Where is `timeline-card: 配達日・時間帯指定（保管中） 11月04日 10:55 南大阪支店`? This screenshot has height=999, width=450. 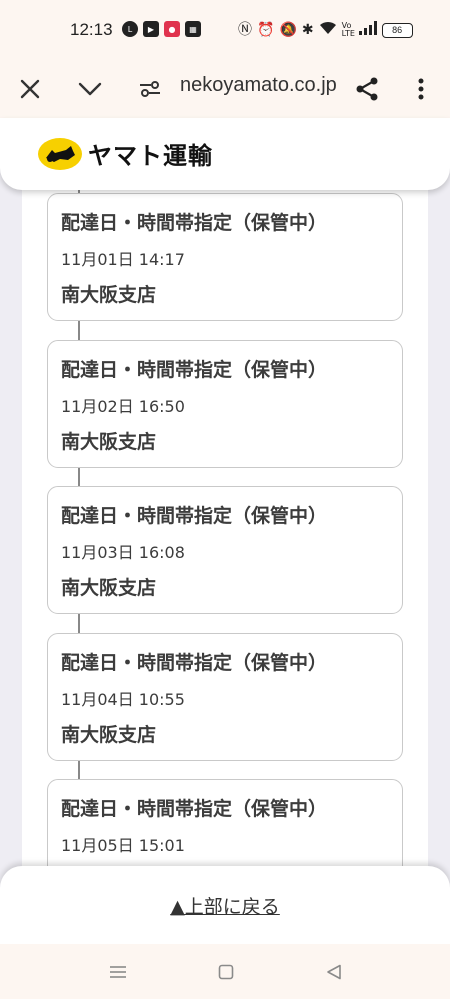
timeline-card: 配達日・時間帯指定（保管中） 11月04日 10:55 南大阪支店 is located at coordinates (225, 696).